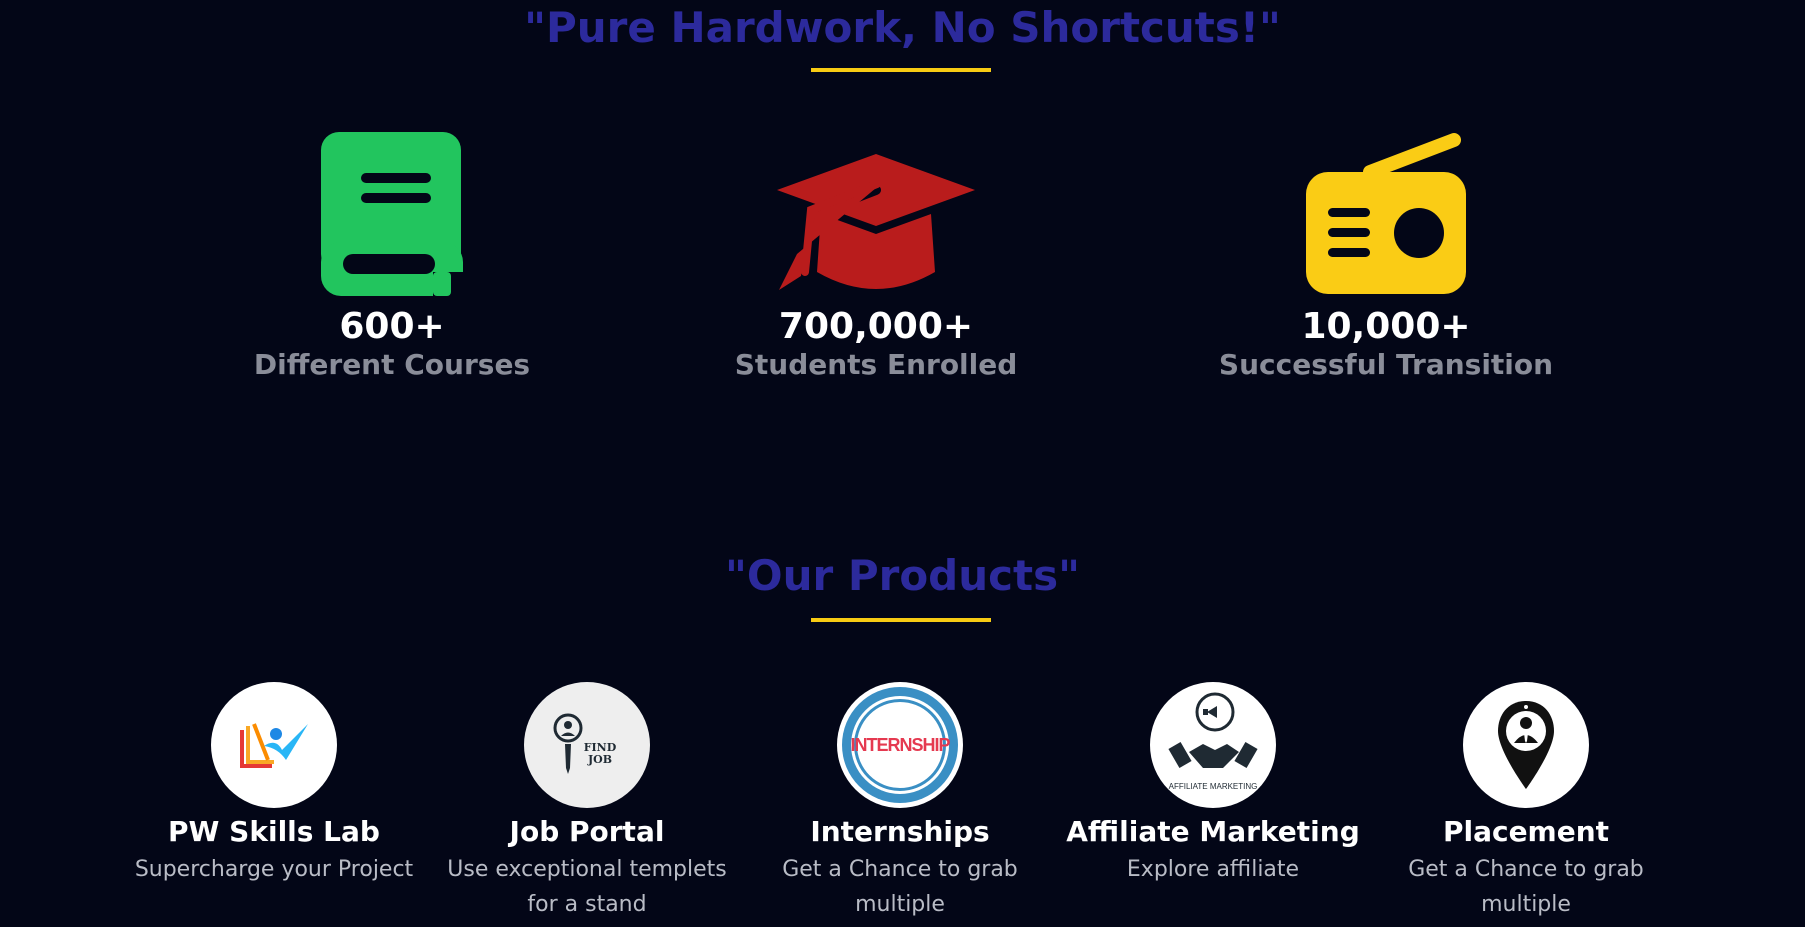 The width and height of the screenshot is (1805, 927). Describe the element at coordinates (274, 831) in the screenshot. I see `product-title: PW Skills Lab` at that location.